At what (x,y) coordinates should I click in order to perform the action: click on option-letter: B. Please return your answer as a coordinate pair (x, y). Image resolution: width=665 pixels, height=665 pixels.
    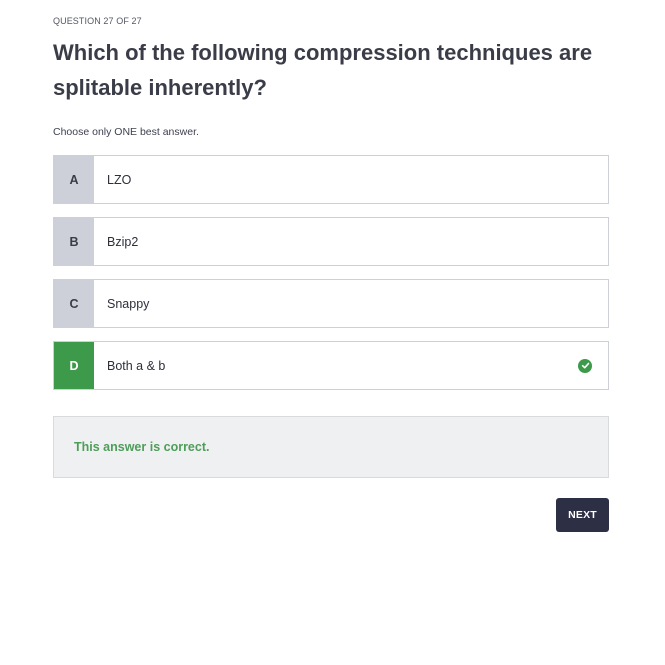
    Looking at the image, I should click on (74, 241).